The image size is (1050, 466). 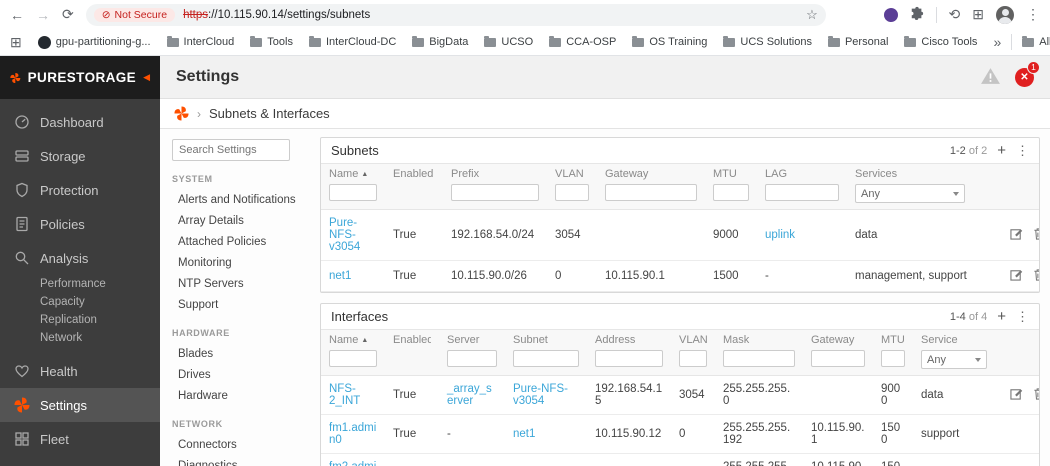 I want to click on sidebar-item-fleet: Fleet, so click(x=80, y=439).